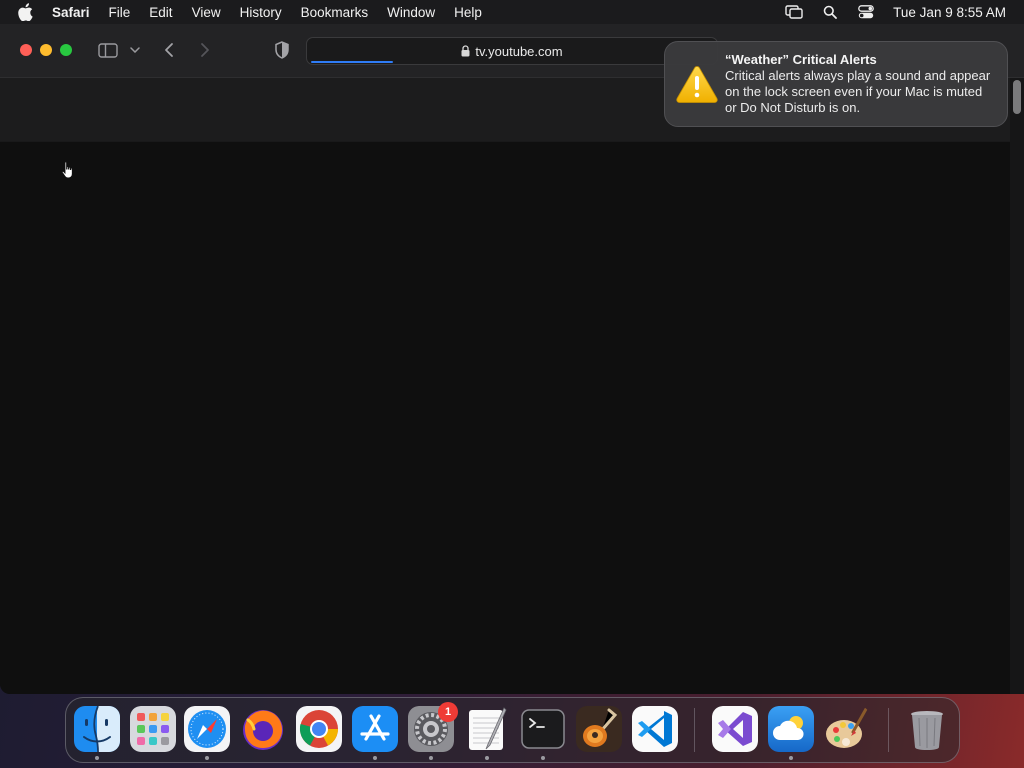  I want to click on scrollbar-track, so click(1017, 386).